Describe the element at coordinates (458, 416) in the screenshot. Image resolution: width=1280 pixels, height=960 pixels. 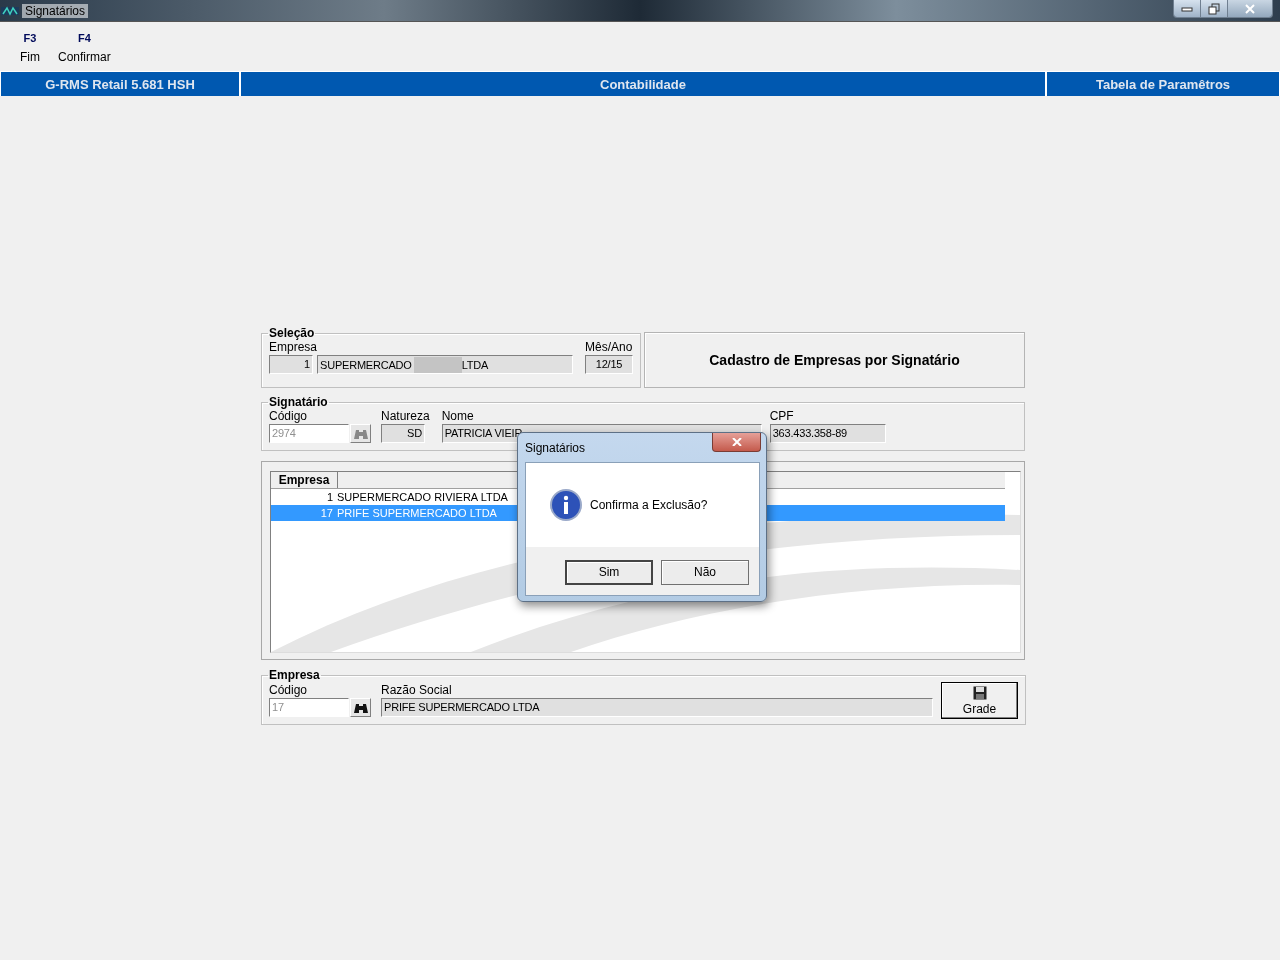
I see `field-label: Nome` at that location.